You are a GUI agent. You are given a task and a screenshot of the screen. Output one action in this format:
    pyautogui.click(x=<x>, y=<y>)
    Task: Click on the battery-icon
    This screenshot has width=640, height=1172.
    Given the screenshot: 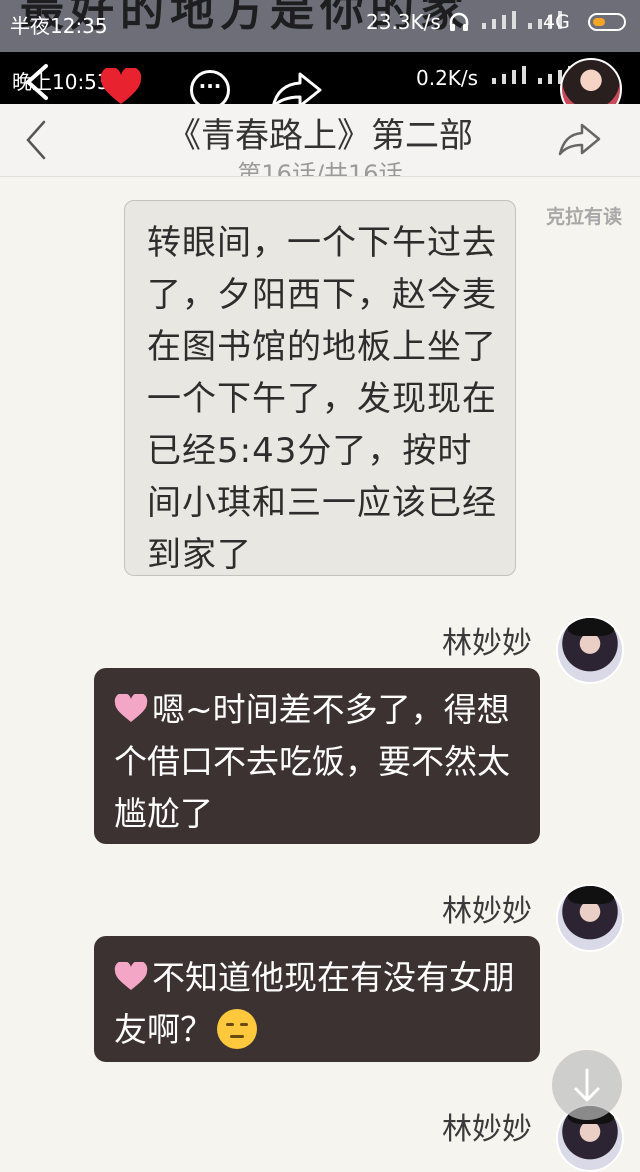 What is the action you would take?
    pyautogui.click(x=607, y=22)
    